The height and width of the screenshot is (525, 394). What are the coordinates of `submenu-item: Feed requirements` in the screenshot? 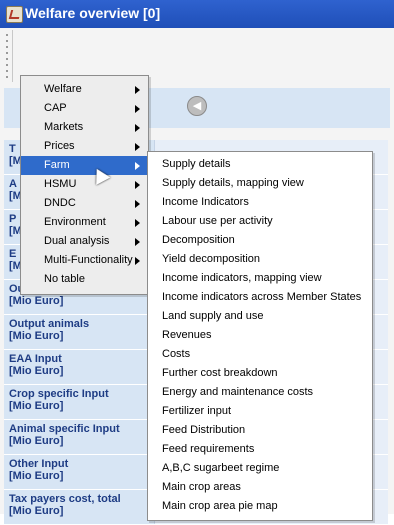 It's located at (260, 449).